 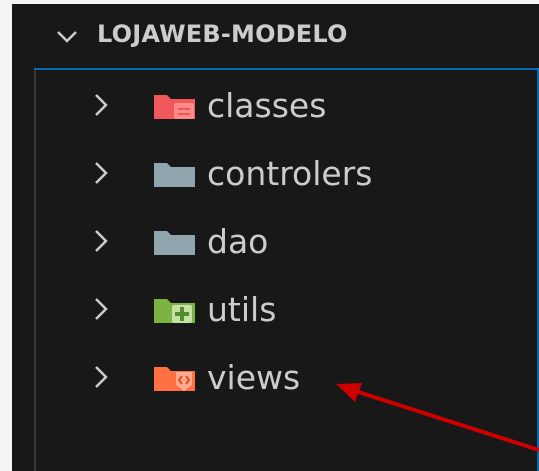 I want to click on tree-item-label: controlers, so click(x=290, y=173).